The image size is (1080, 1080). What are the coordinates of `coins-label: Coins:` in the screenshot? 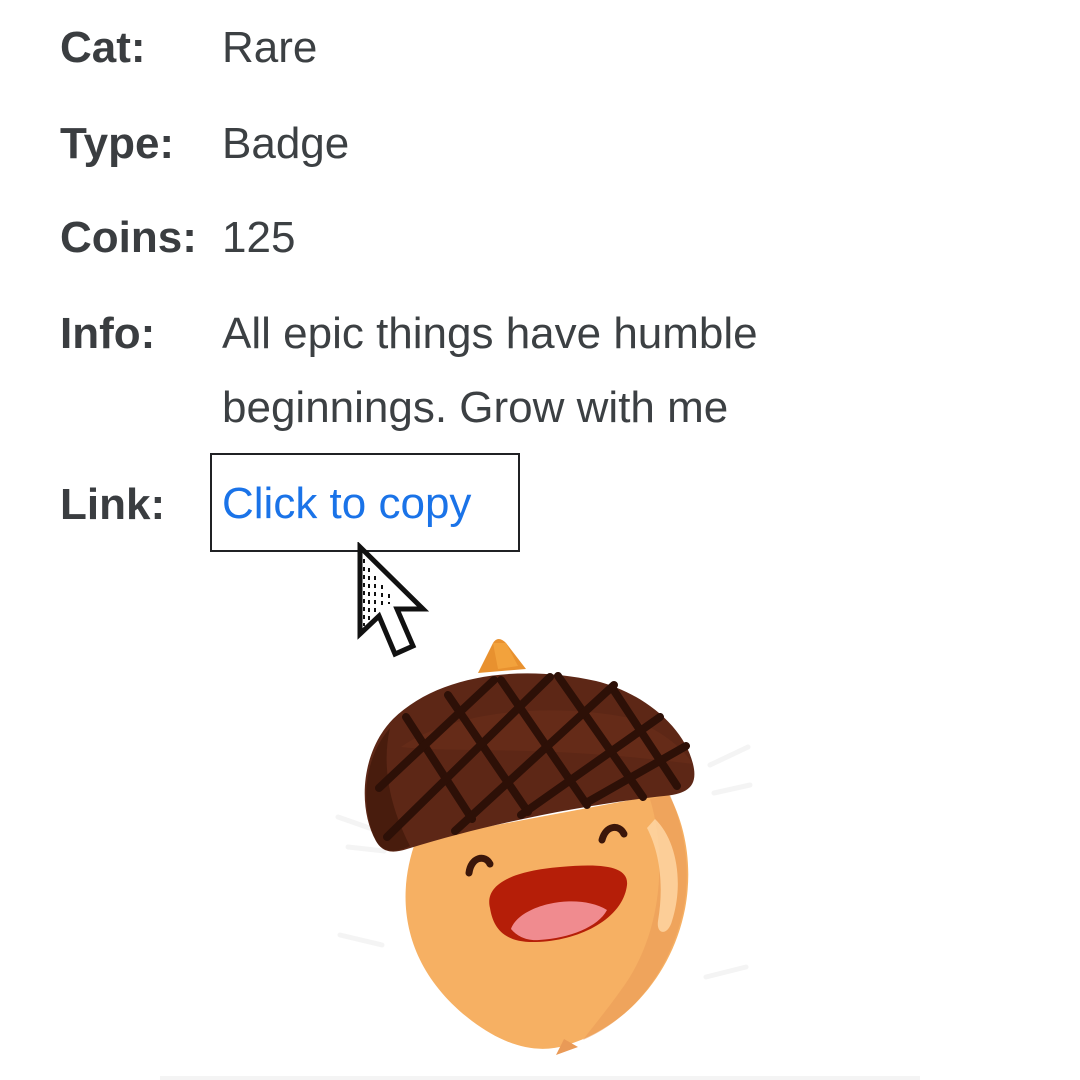 It's located at (128, 237).